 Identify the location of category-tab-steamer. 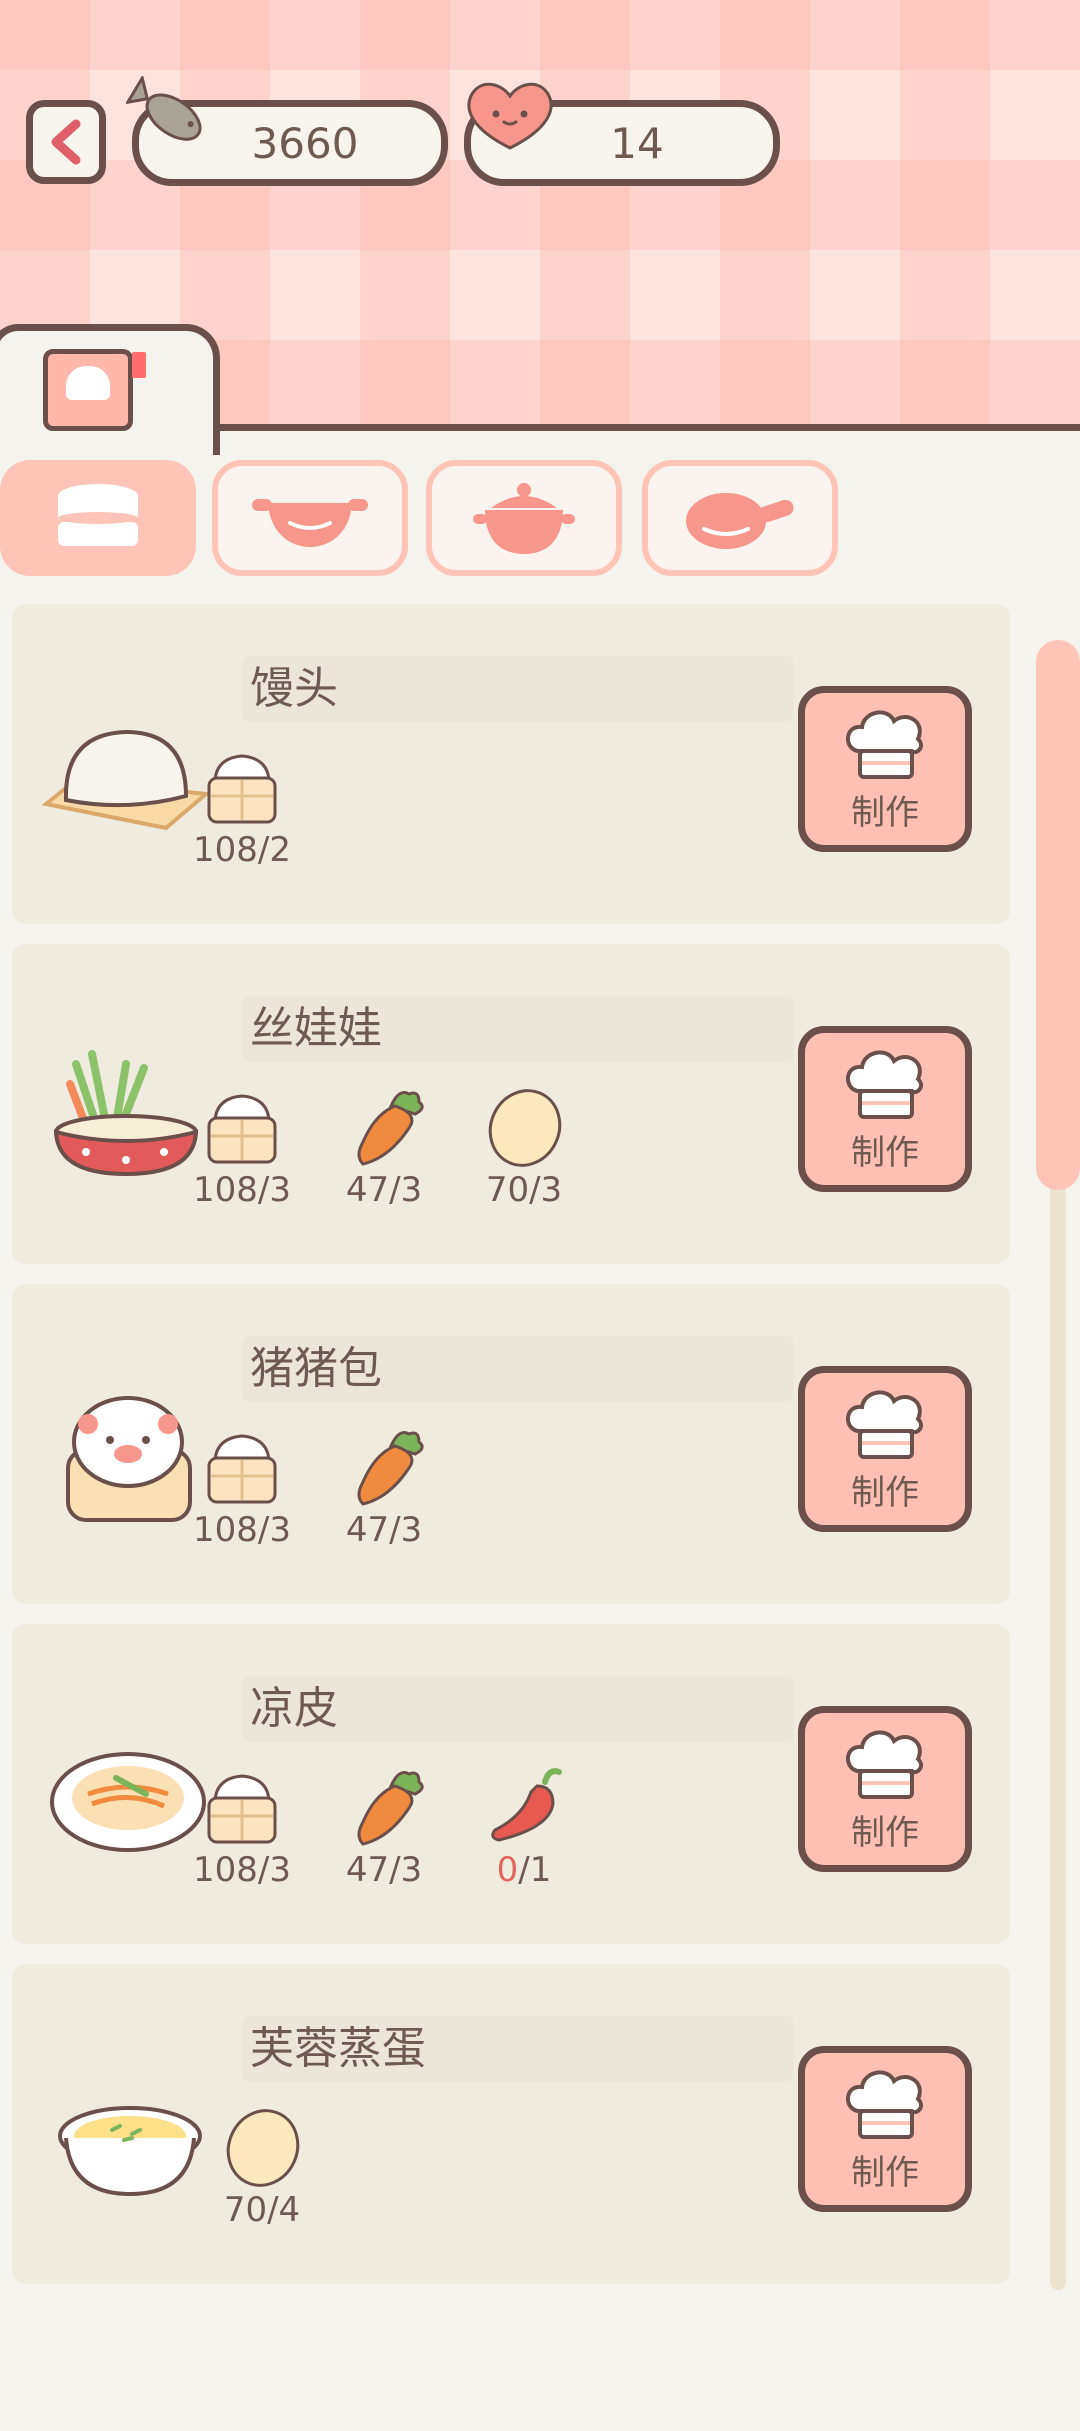
(98, 518).